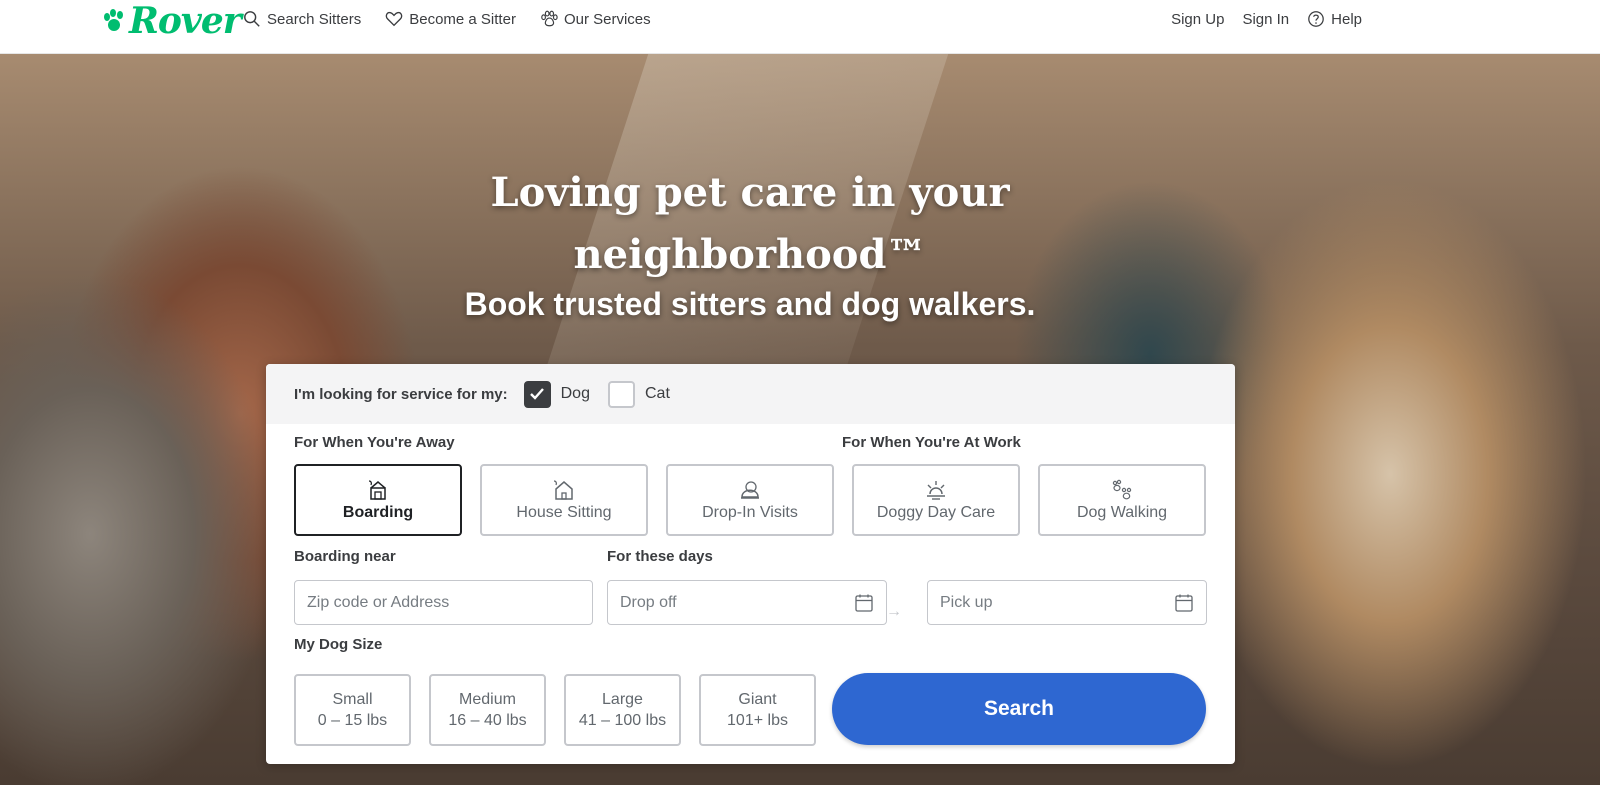  I want to click on search-icon, so click(252, 19).